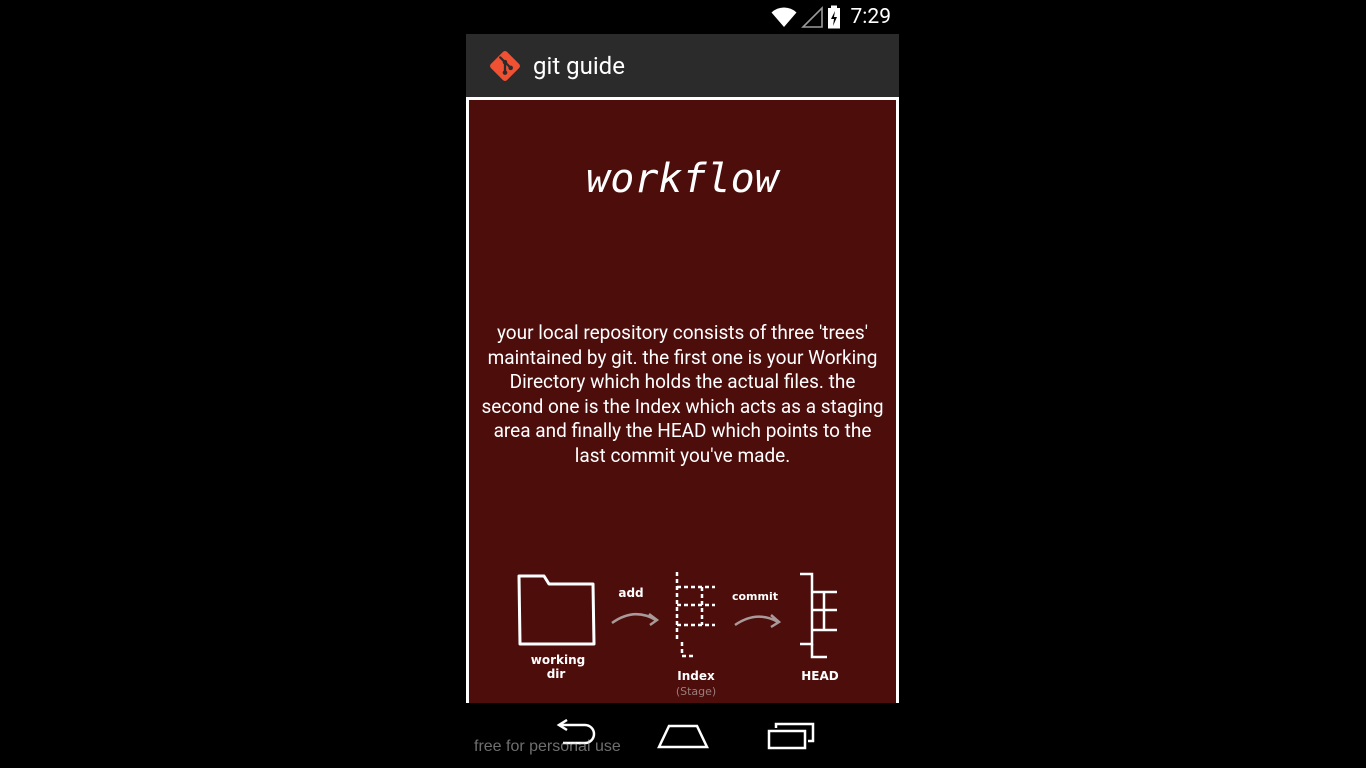  I want to click on home-icon, so click(683, 735).